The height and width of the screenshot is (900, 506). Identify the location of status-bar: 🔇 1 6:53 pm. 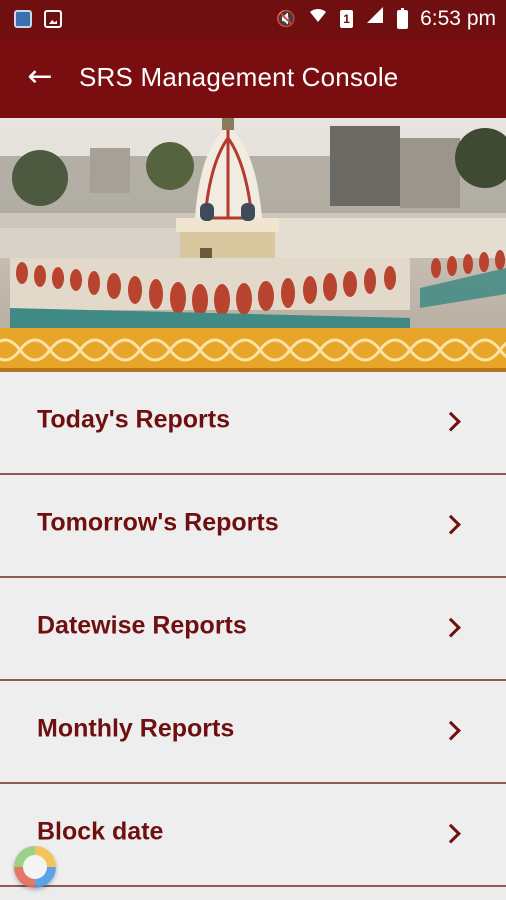
(253, 19).